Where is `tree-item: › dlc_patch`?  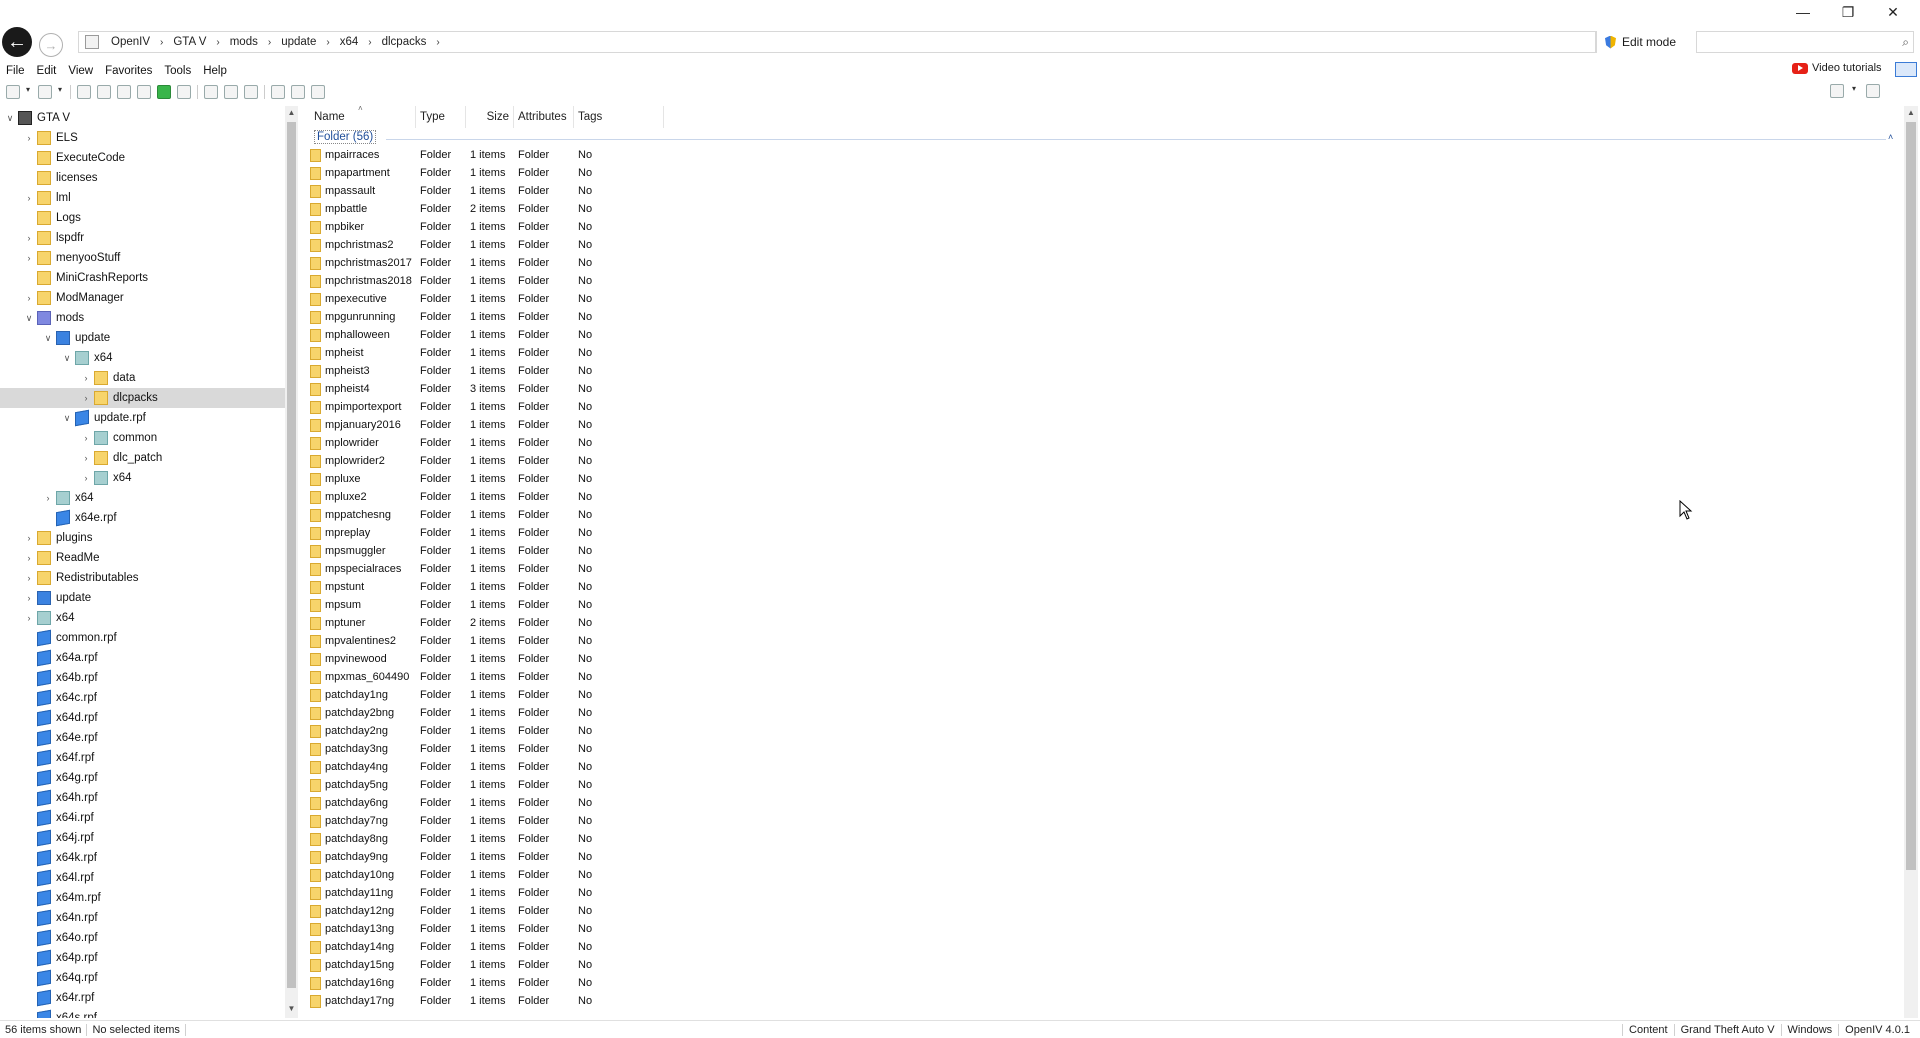
tree-item: › dlc_patch is located at coordinates (142, 458).